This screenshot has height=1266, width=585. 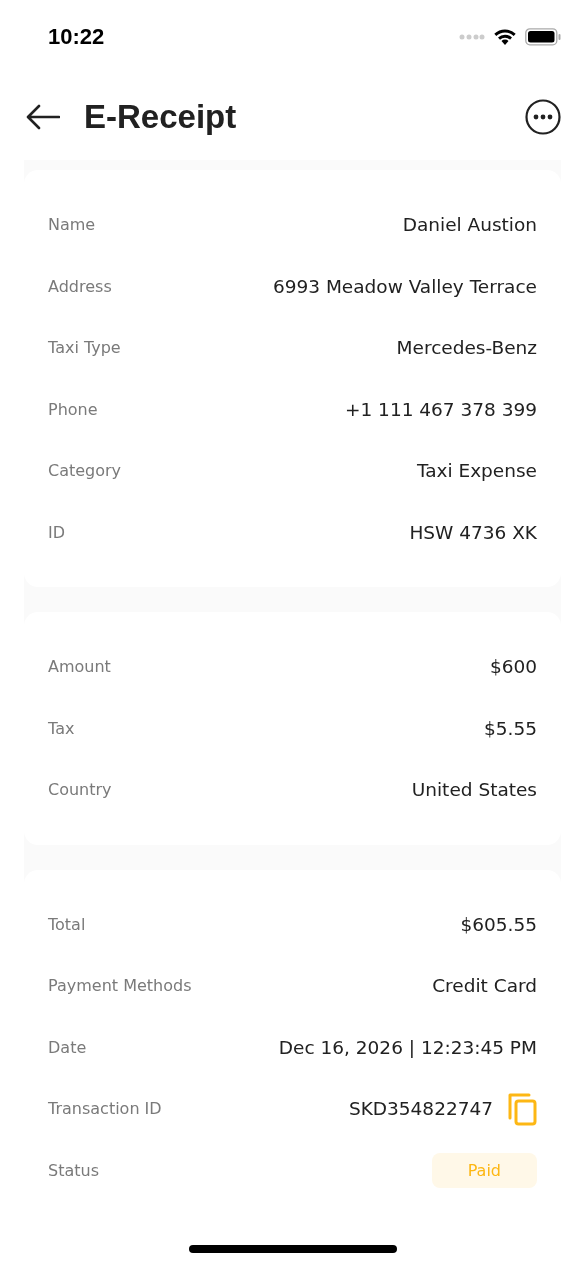 What do you see at coordinates (67, 924) in the screenshot?
I see `field-label: Total` at bounding box center [67, 924].